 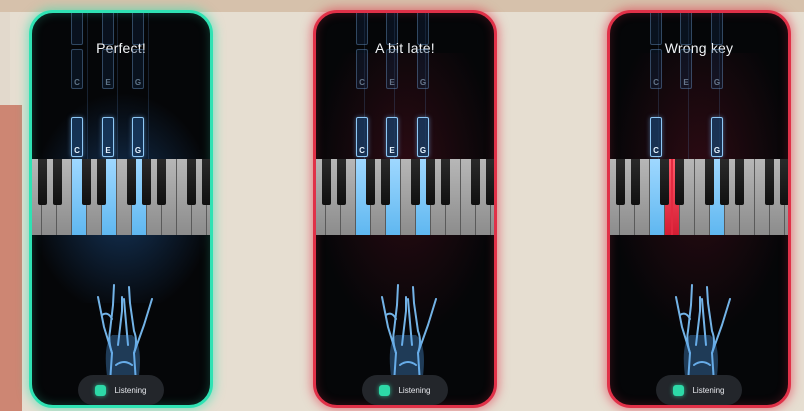 What do you see at coordinates (405, 48) in the screenshot?
I see `feedback-text: A bit late!` at bounding box center [405, 48].